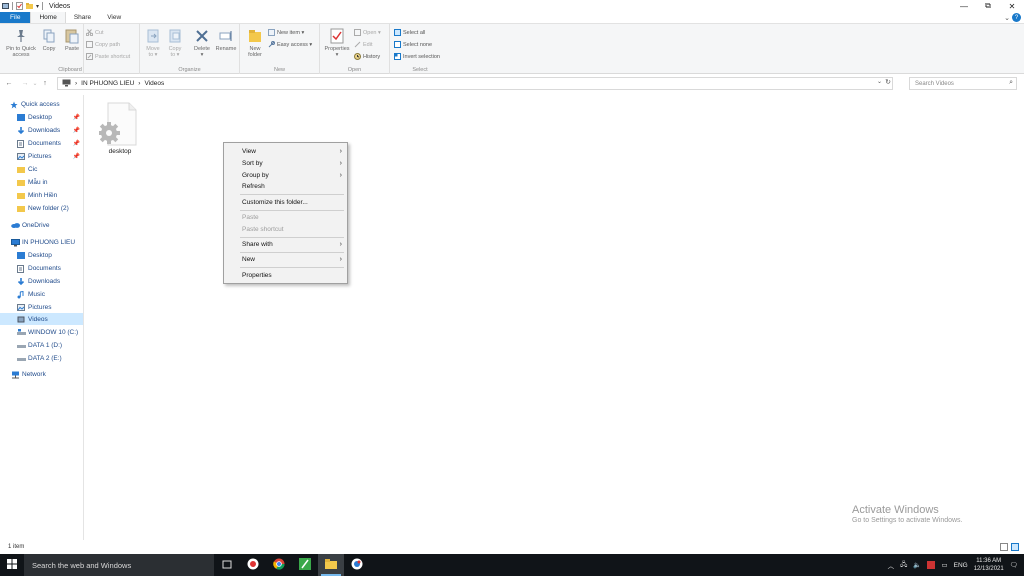 The image size is (1024, 576). What do you see at coordinates (41, 294) in the screenshot?
I see `nav-pc-music: Music` at bounding box center [41, 294].